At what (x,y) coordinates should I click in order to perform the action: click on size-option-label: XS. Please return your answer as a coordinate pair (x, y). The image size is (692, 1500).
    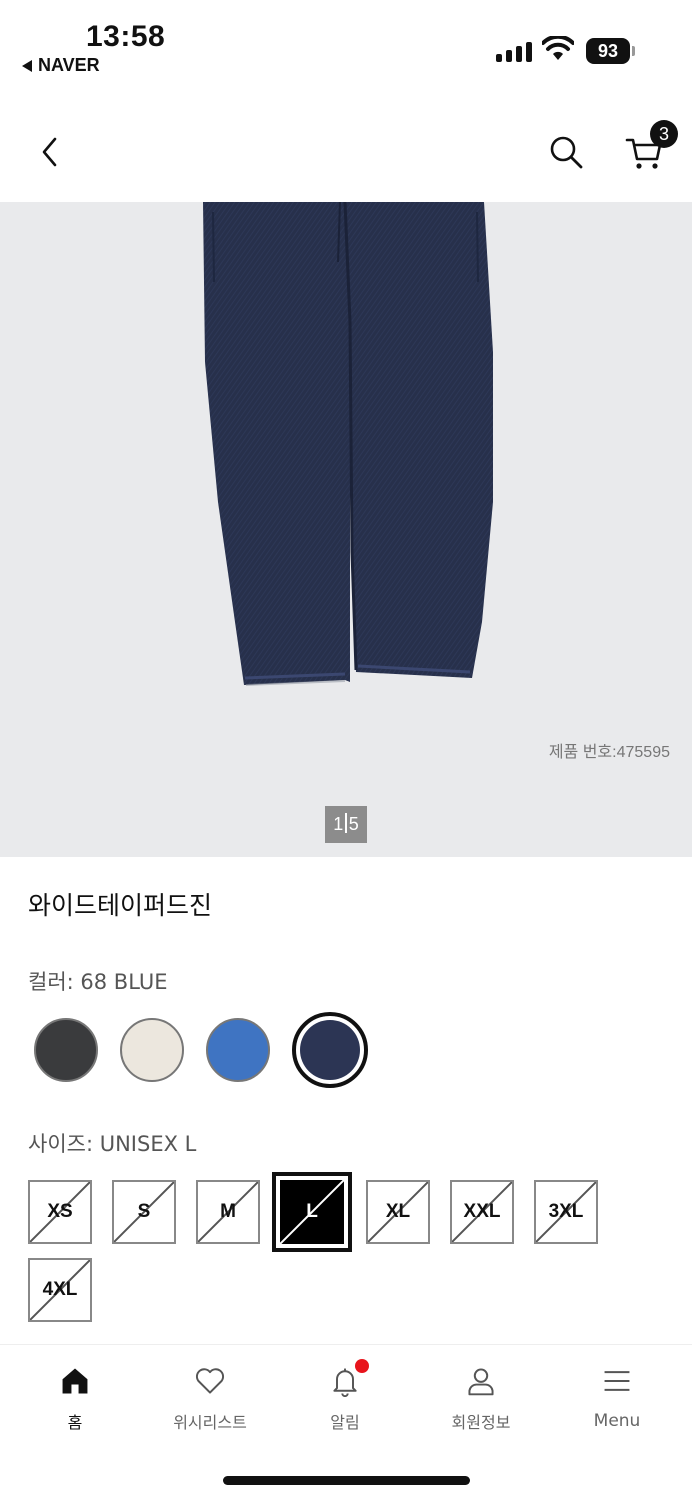
    Looking at the image, I should click on (60, 1211).